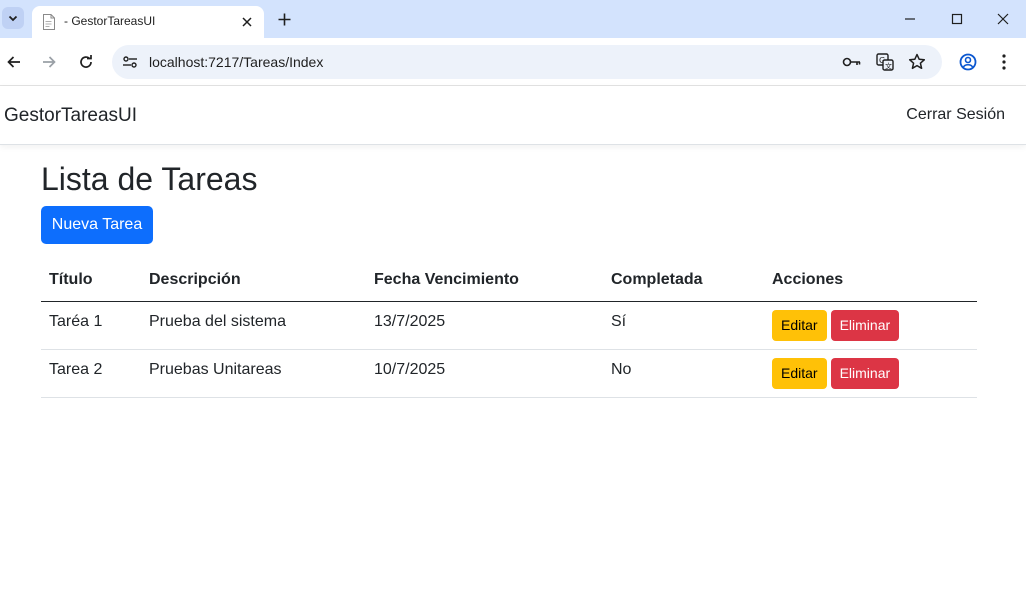 This screenshot has height=604, width=1026. Describe the element at coordinates (253, 281) in the screenshot. I see `column-header-descripcion: Descripción` at that location.